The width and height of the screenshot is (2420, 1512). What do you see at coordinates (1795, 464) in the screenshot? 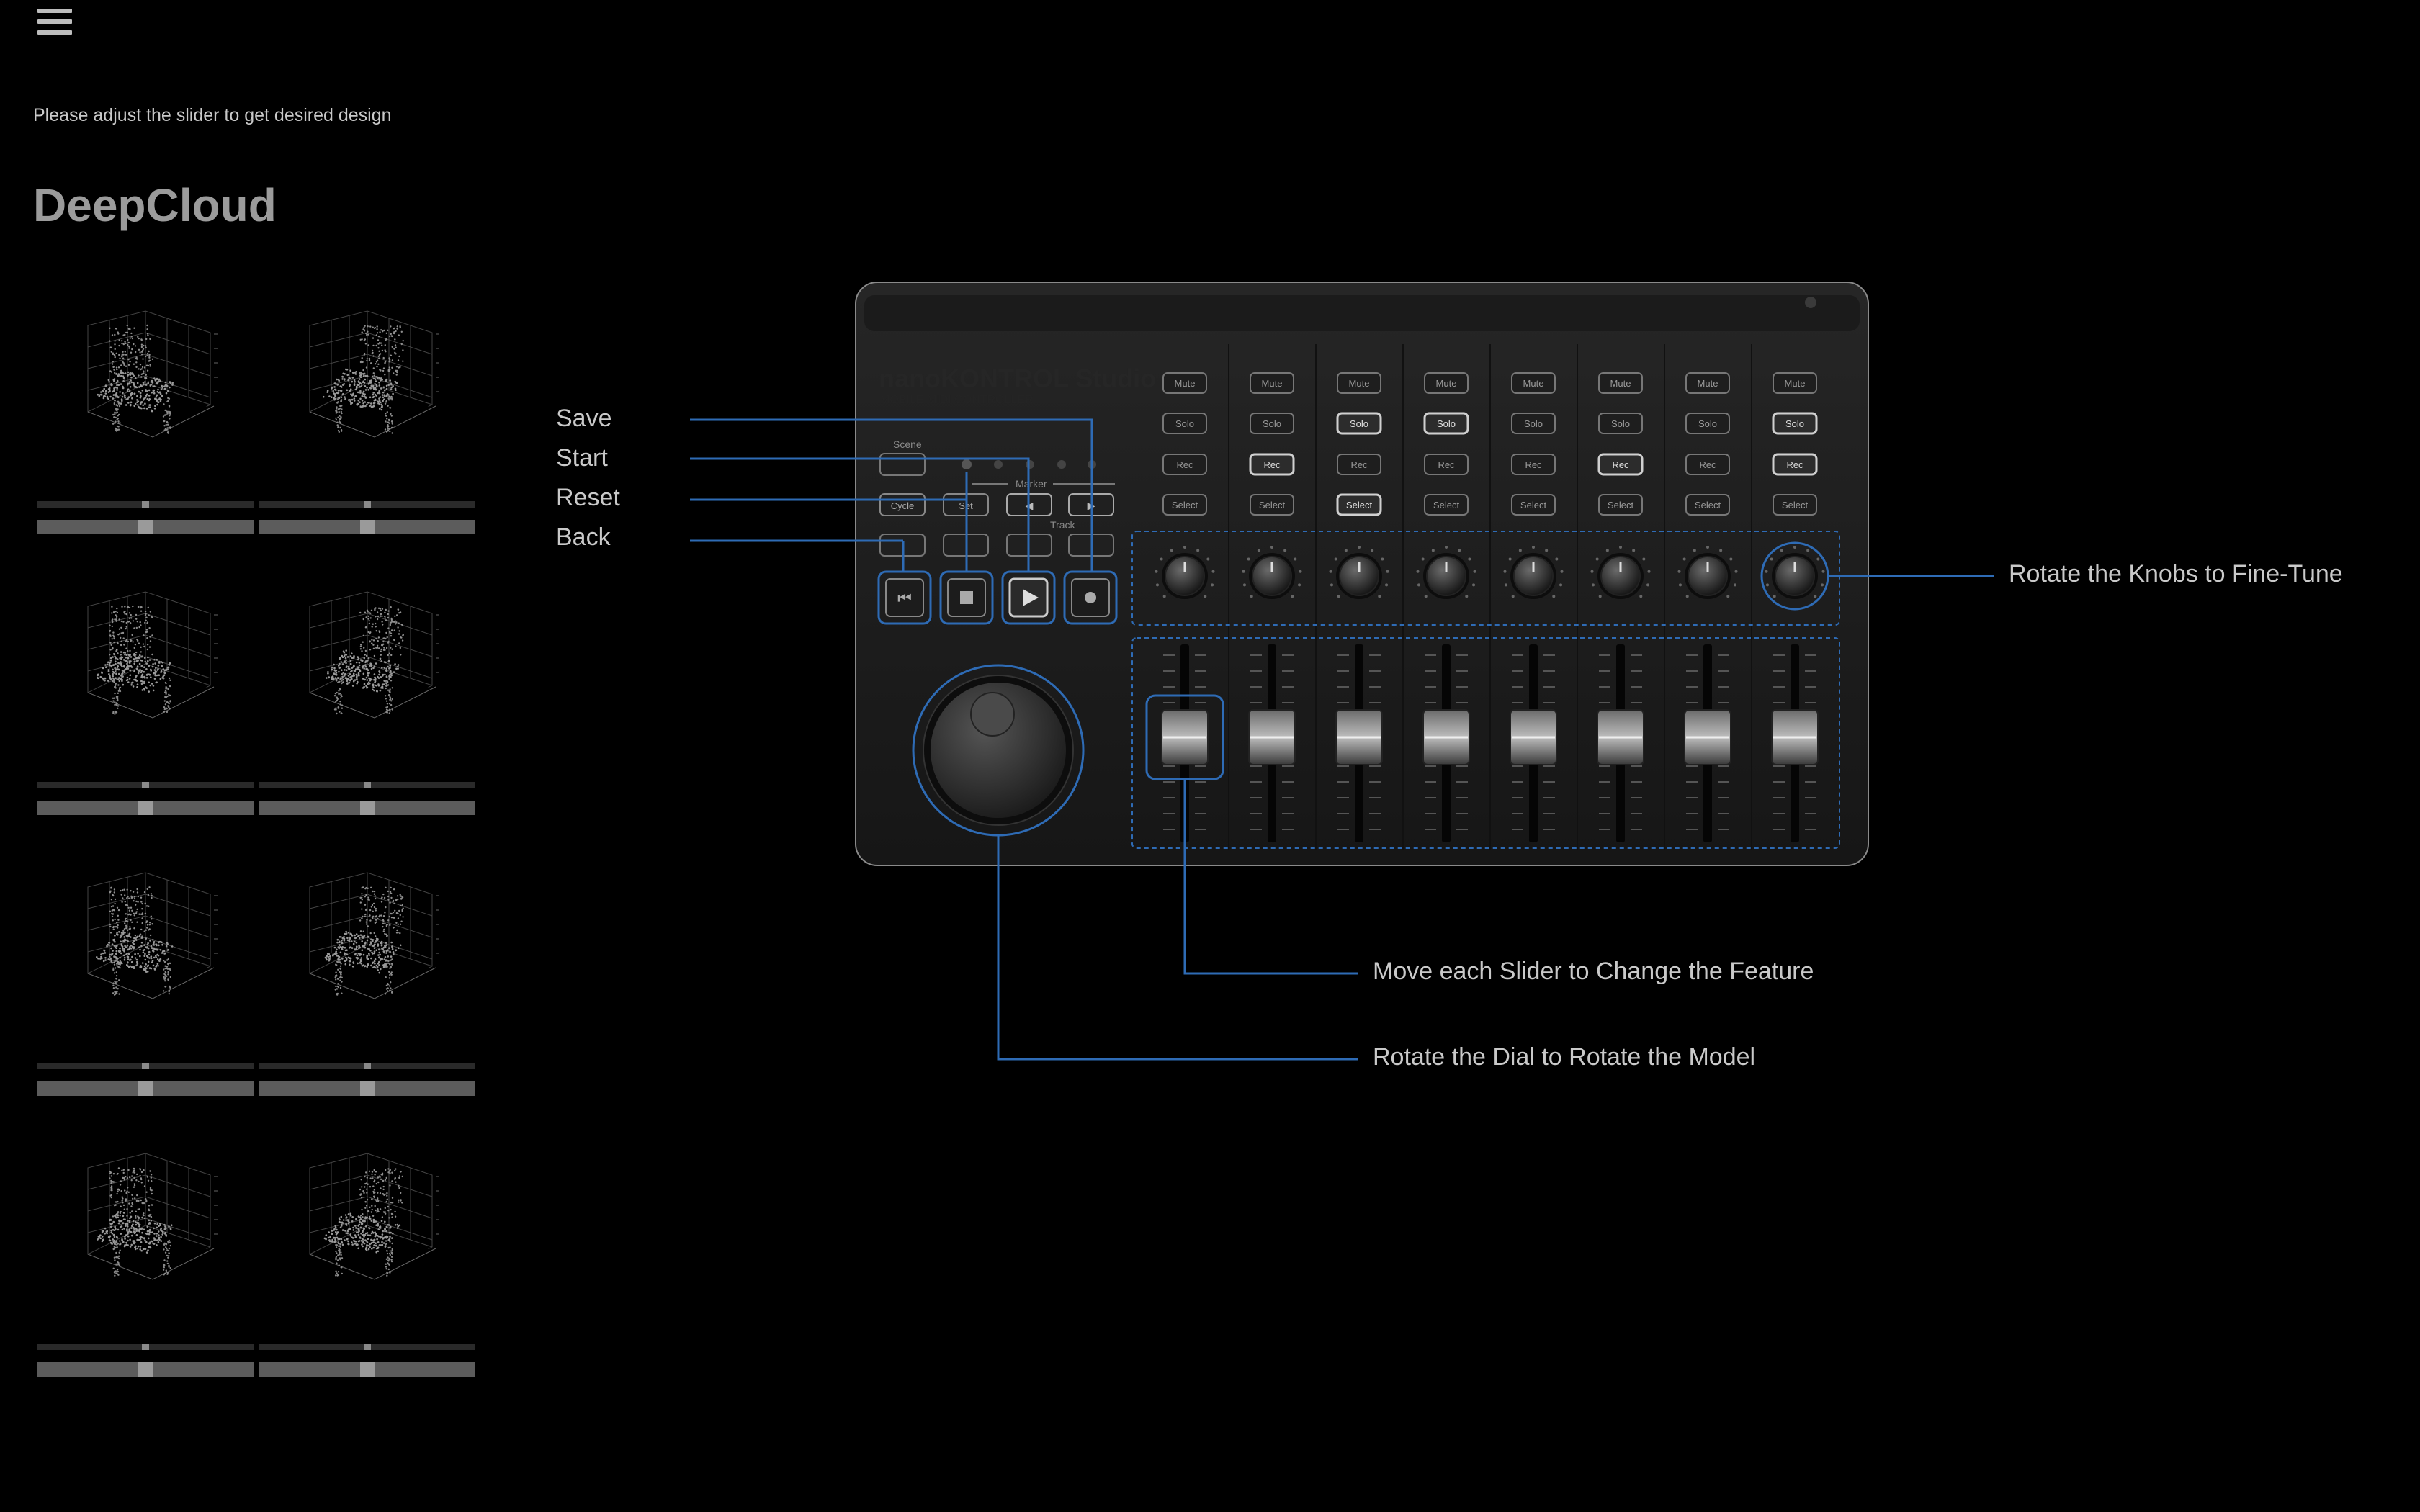
I see `channel-8-rec-label: Rec` at bounding box center [1795, 464].